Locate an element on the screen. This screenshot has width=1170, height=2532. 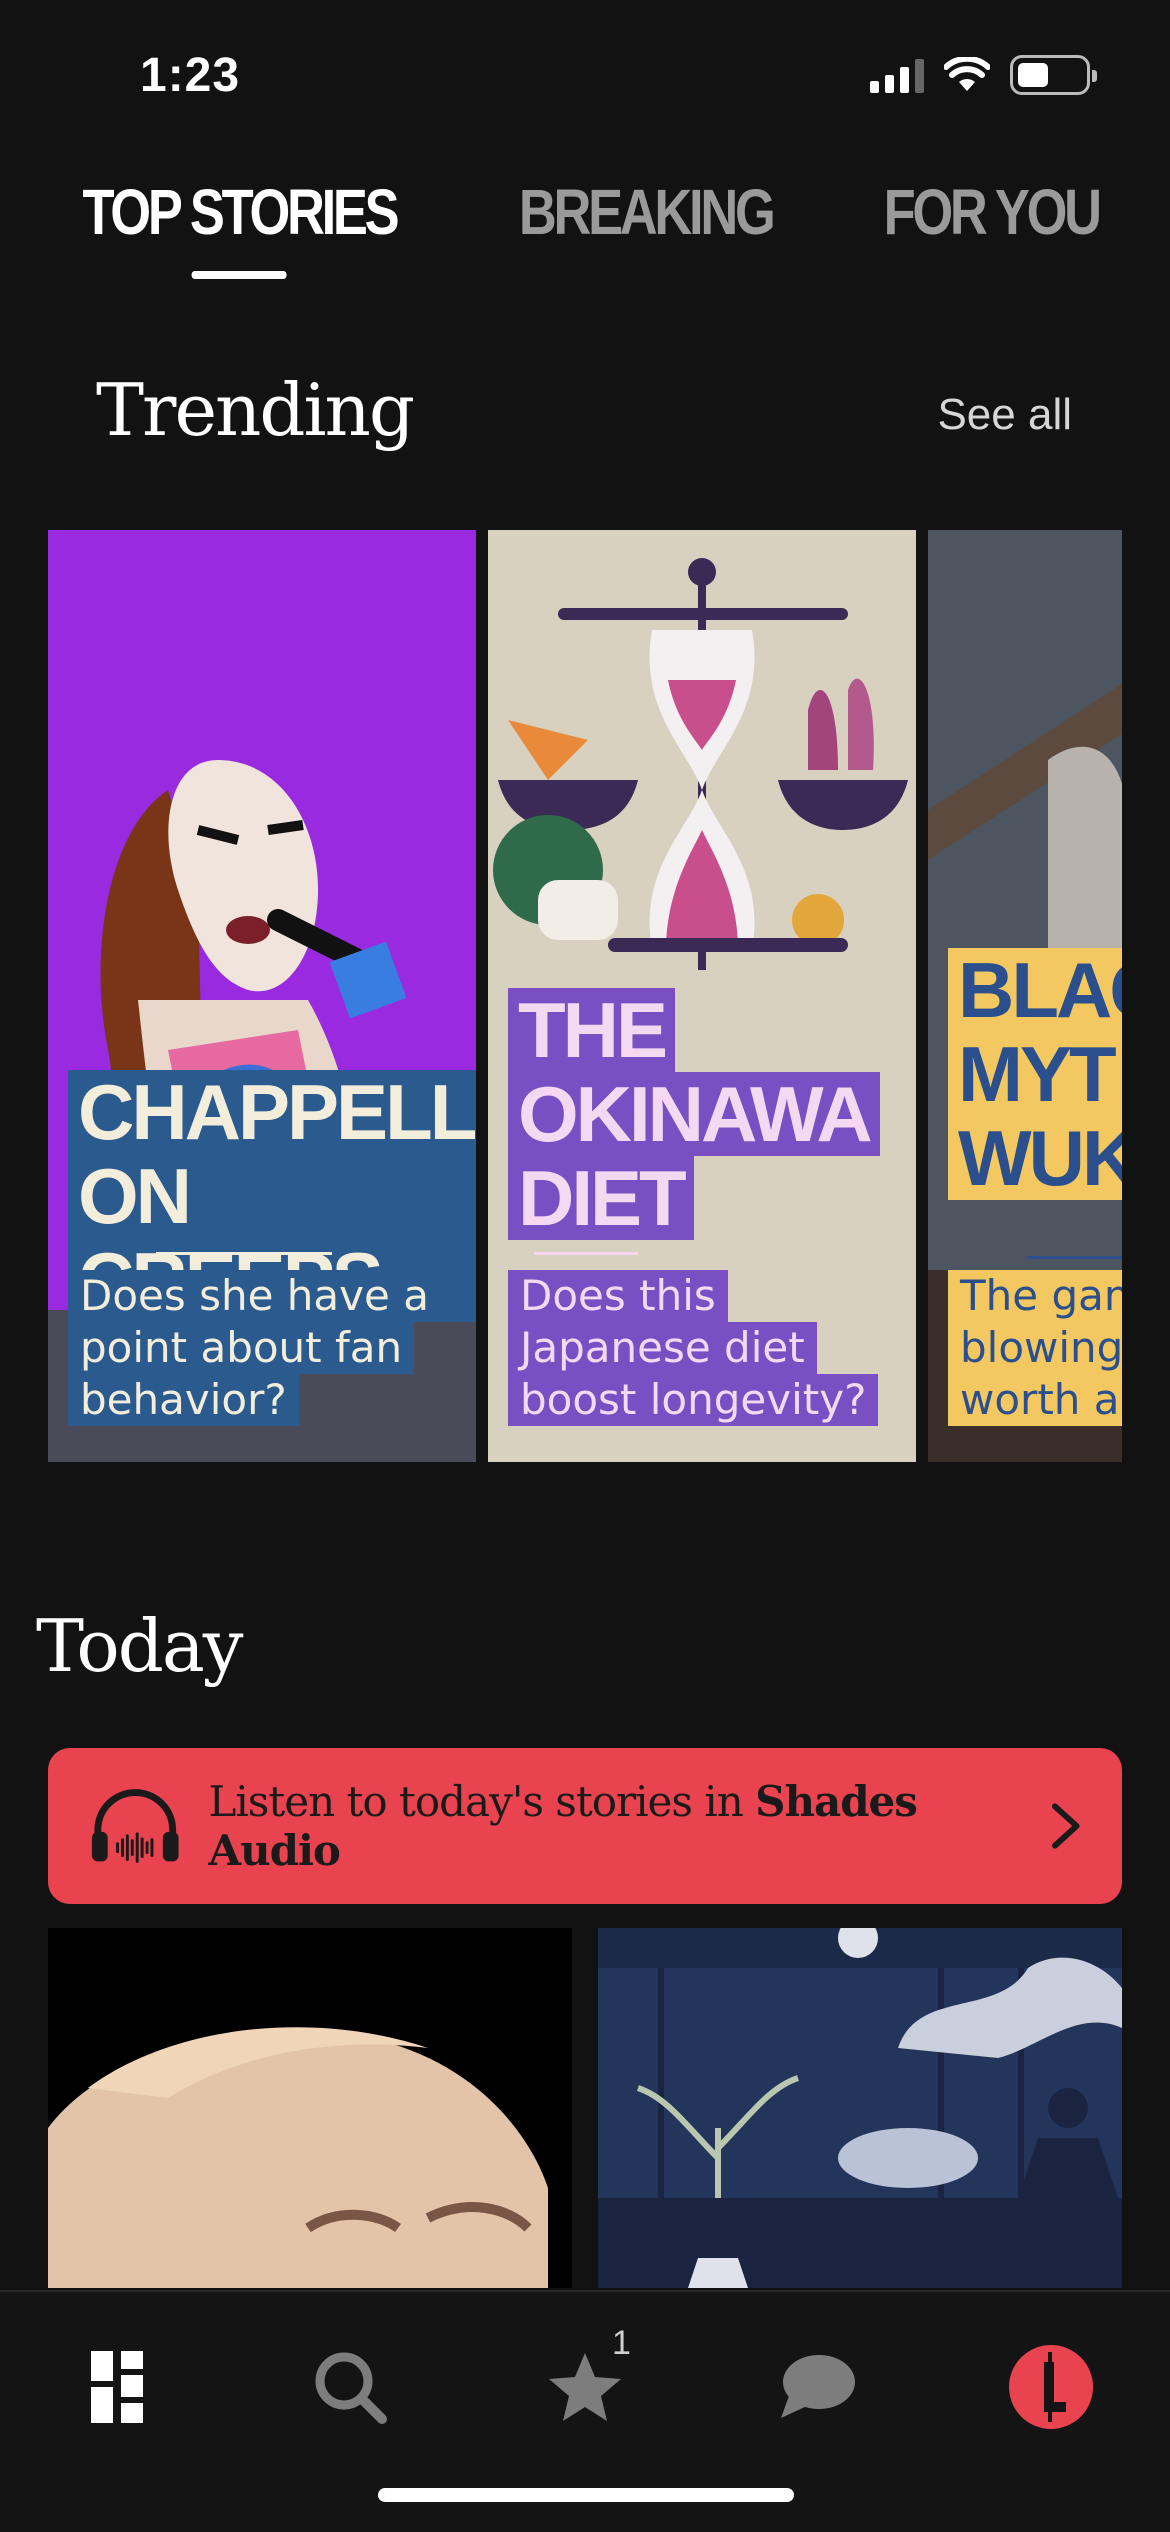
profile-logo-icon is located at coordinates (1051, 2387).